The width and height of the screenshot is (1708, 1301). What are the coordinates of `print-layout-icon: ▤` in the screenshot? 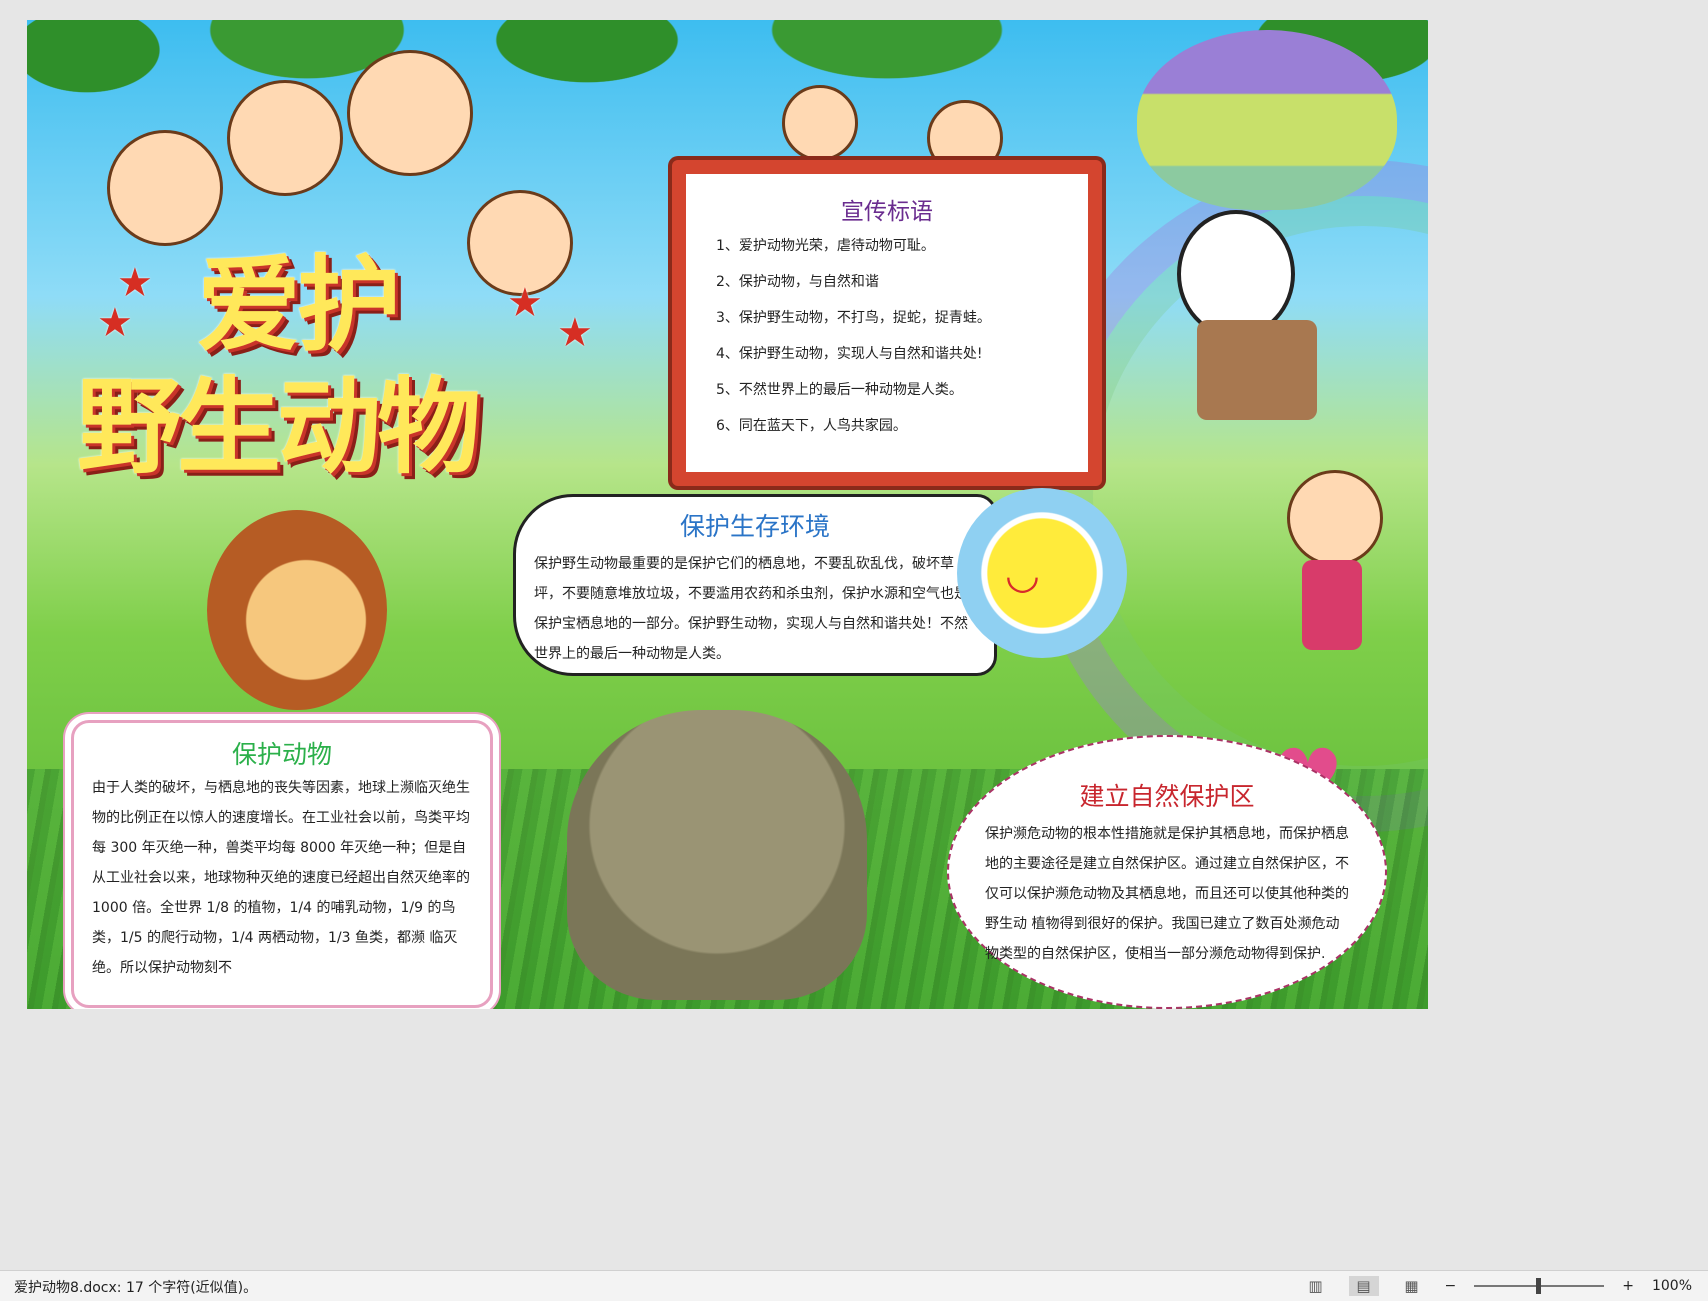 It's located at (1363, 1286).